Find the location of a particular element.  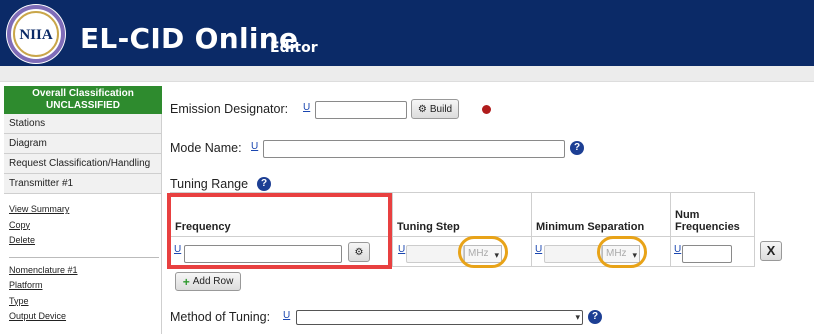

view-summary-link: View Summary is located at coordinates (85, 210).